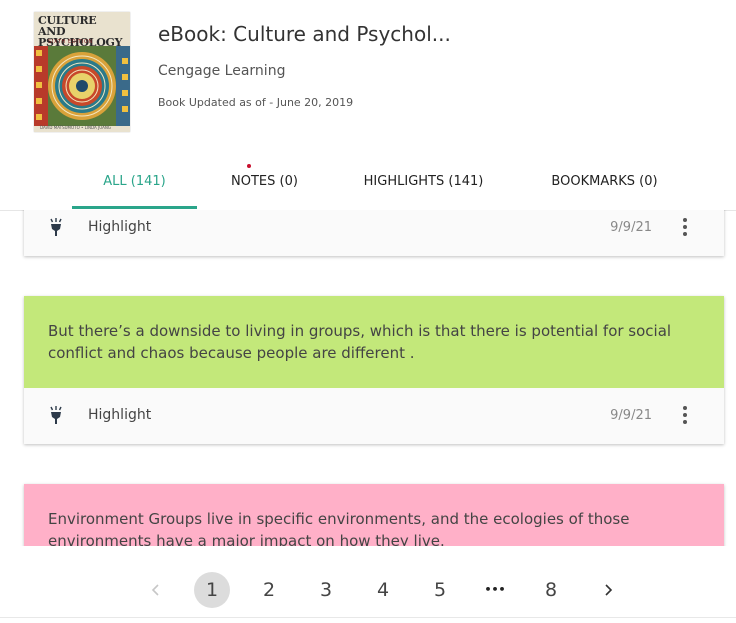  Describe the element at coordinates (82, 86) in the screenshot. I see `cover-artwork` at that location.